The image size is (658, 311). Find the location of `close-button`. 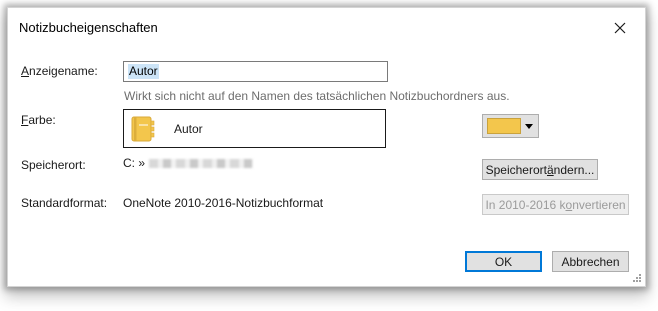

close-button is located at coordinates (620, 28).